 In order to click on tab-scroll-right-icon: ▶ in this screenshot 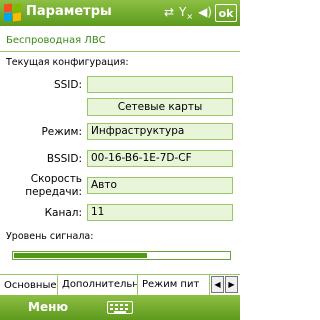, I will do `click(231, 284)`.